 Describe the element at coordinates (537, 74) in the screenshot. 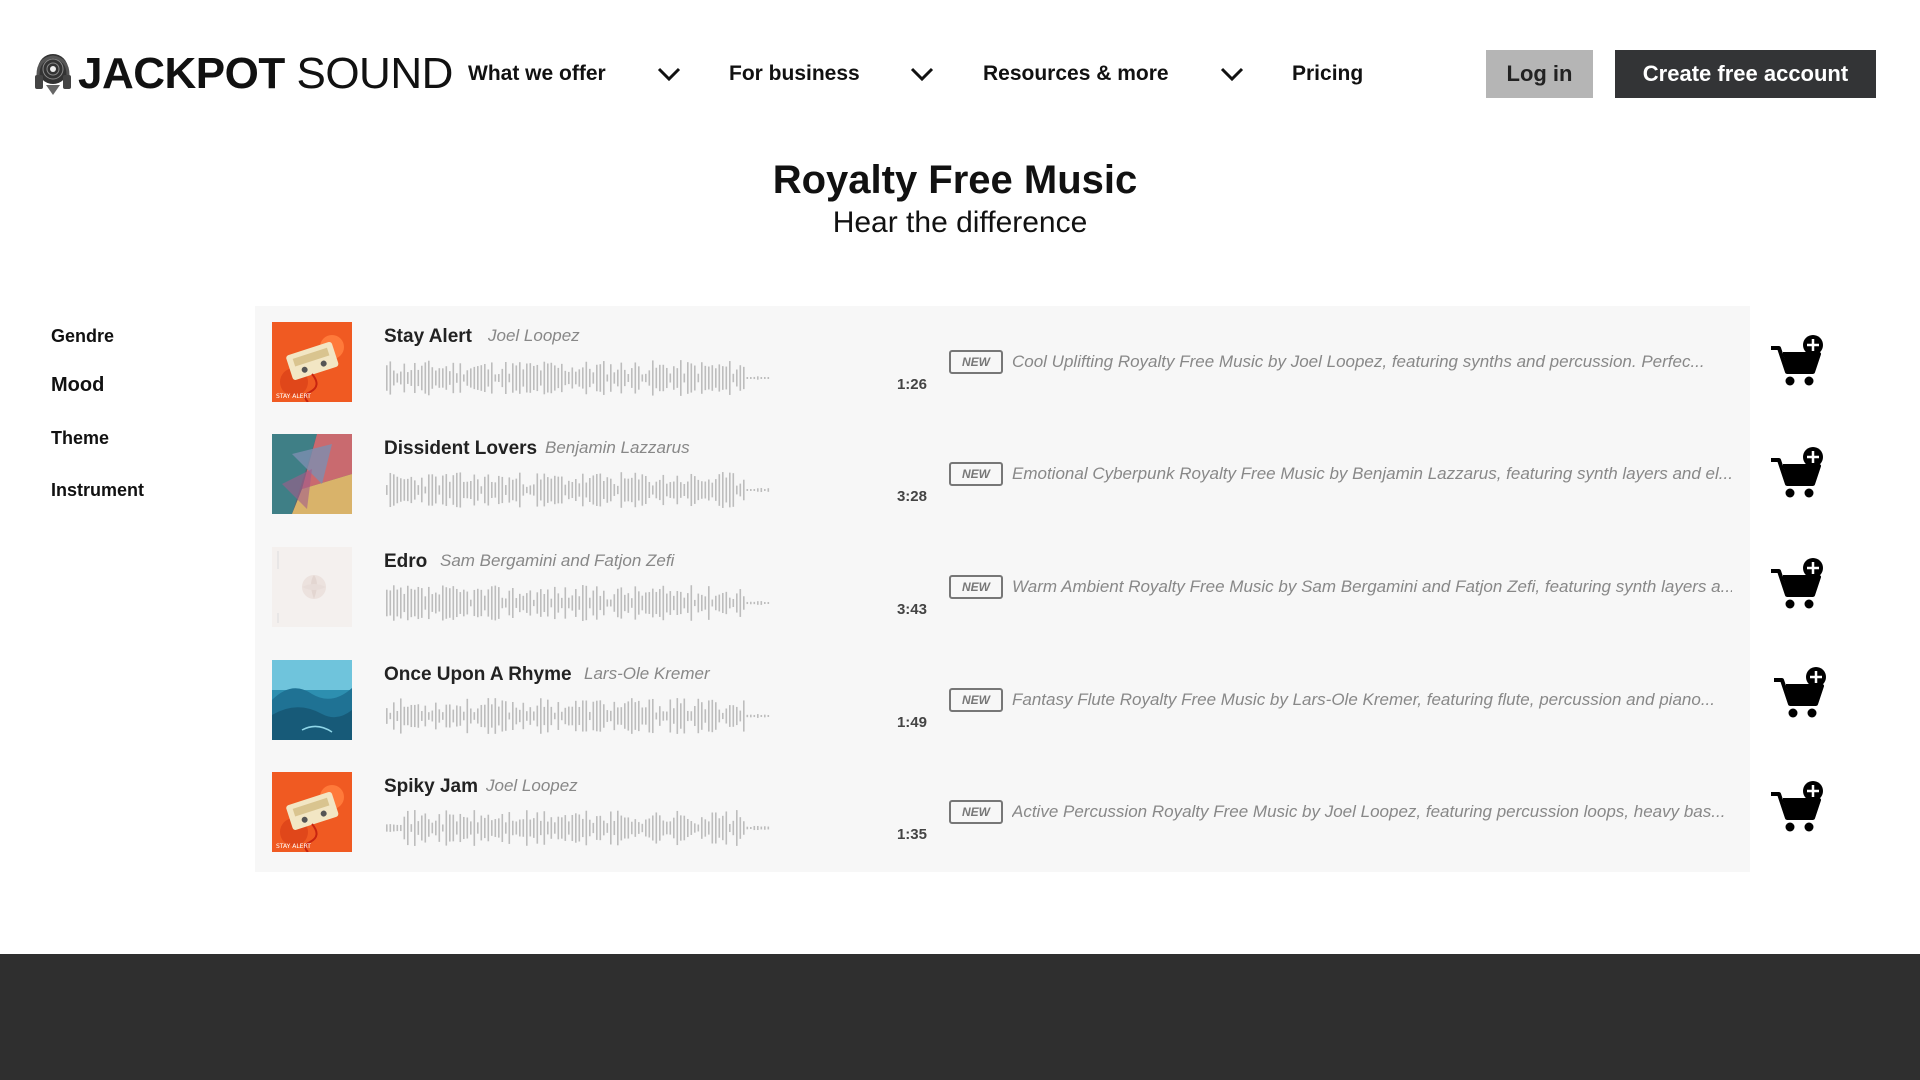

I see `nav-what-we-offer: What we offer` at that location.